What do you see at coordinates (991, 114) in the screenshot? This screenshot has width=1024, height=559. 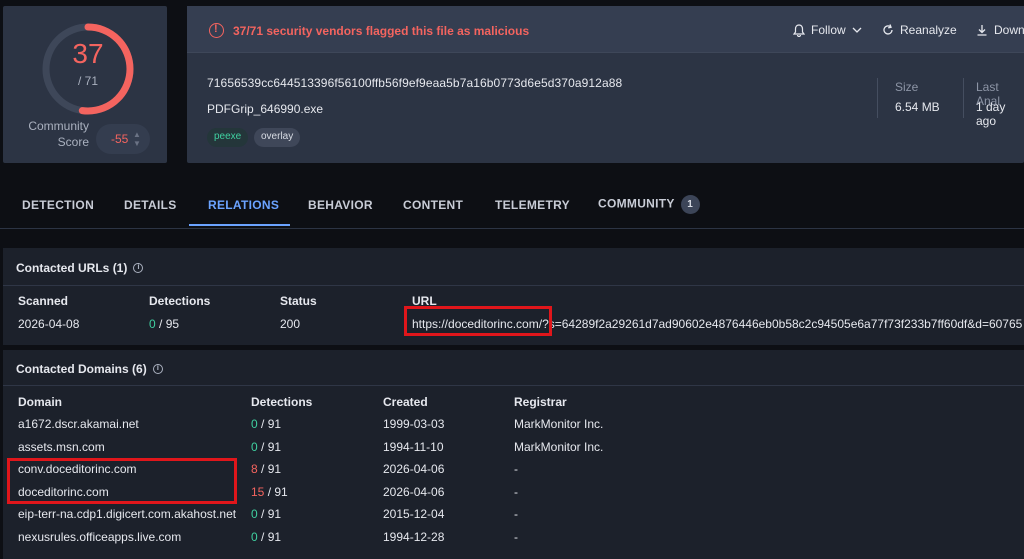 I see `last-analysis-value: 1 day ago` at bounding box center [991, 114].